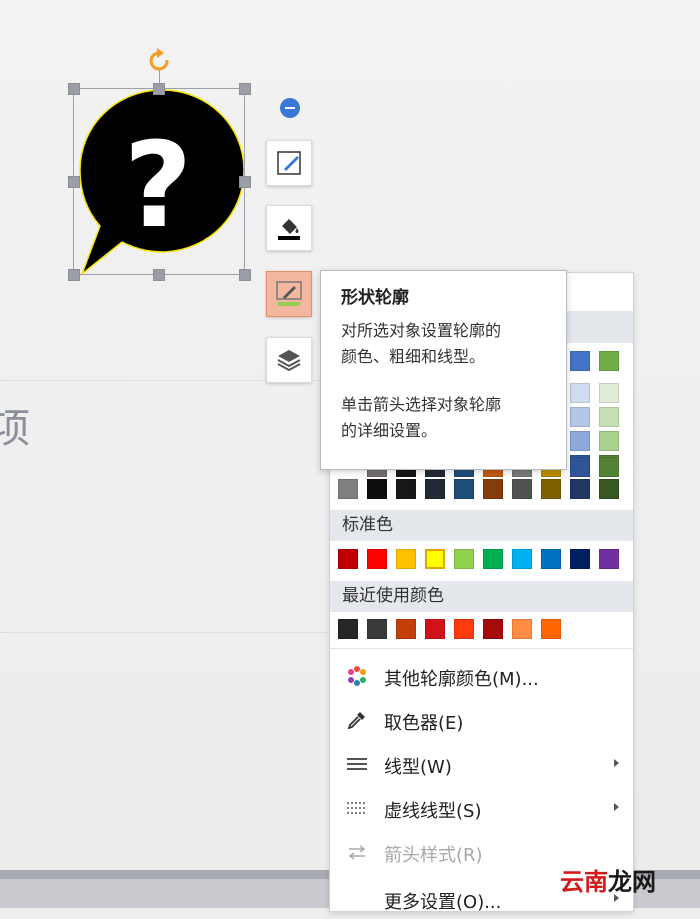 The height and width of the screenshot is (919, 700). Describe the element at coordinates (481, 525) in the screenshot. I see `standard-colors-header: 标准色` at that location.